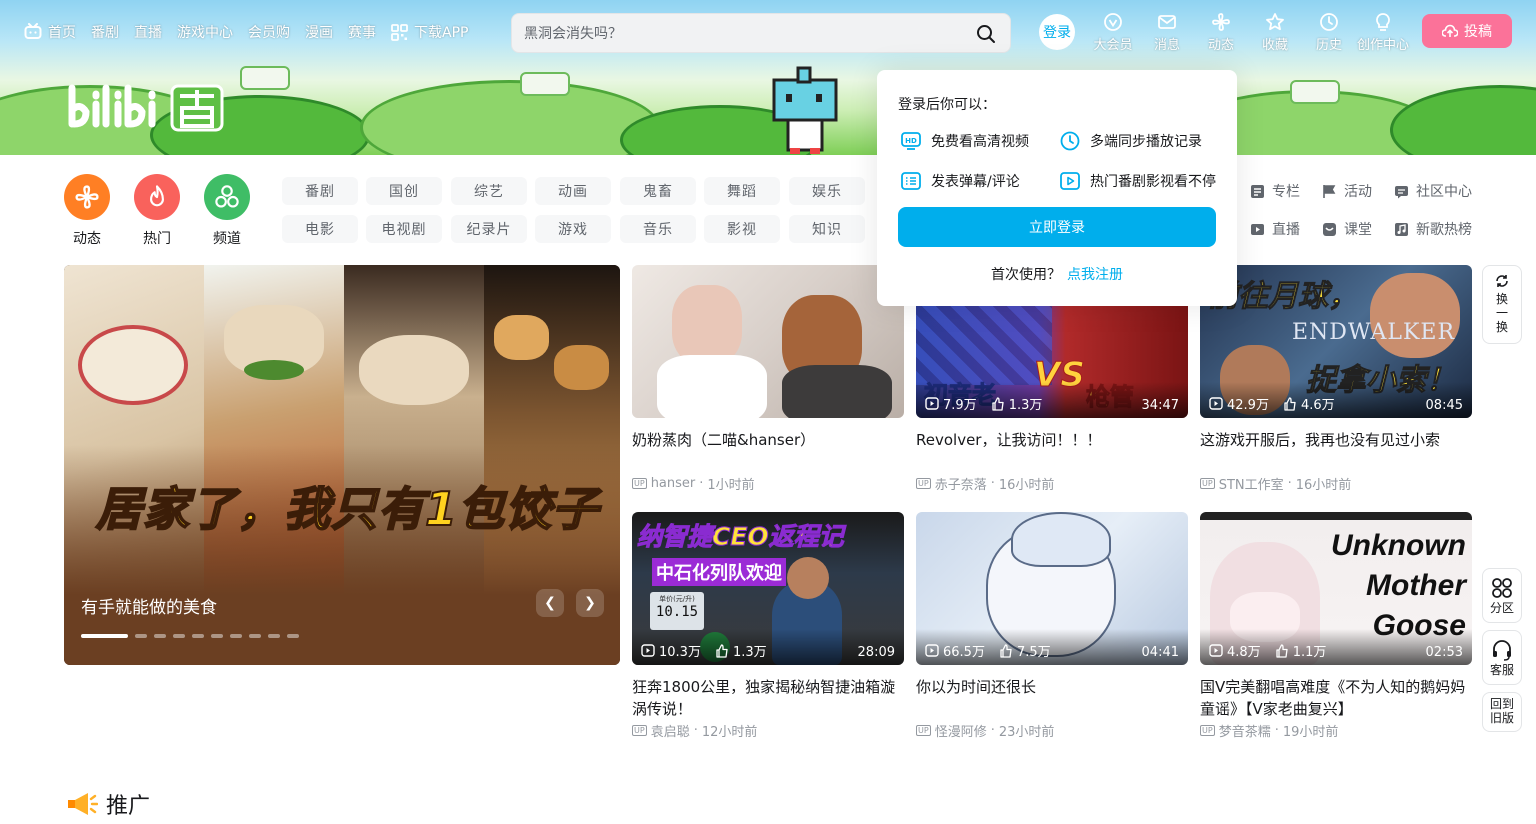 Image resolution: width=1536 pixels, height=824 pixels. What do you see at coordinates (1323, 485) in the screenshot?
I see `video-time: 16小时前` at bounding box center [1323, 485].